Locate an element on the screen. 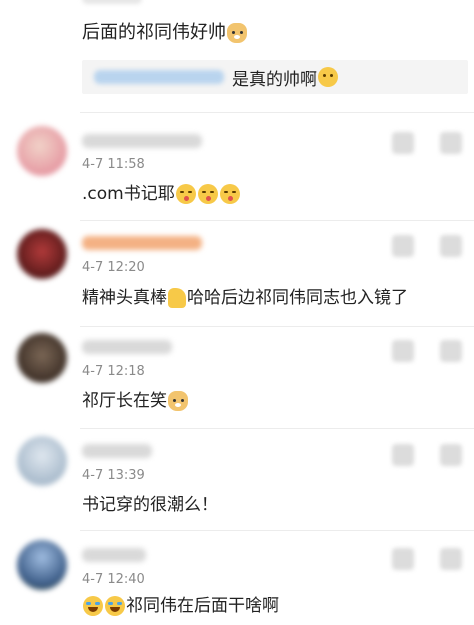 This screenshot has width=474, height=625. previous-commenter-name-blurred is located at coordinates (112, 2).